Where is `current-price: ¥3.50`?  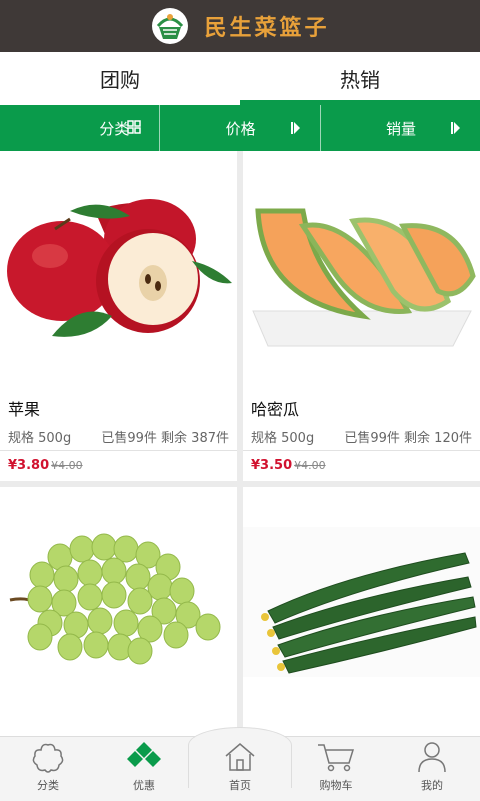 current-price: ¥3.50 is located at coordinates (272, 465).